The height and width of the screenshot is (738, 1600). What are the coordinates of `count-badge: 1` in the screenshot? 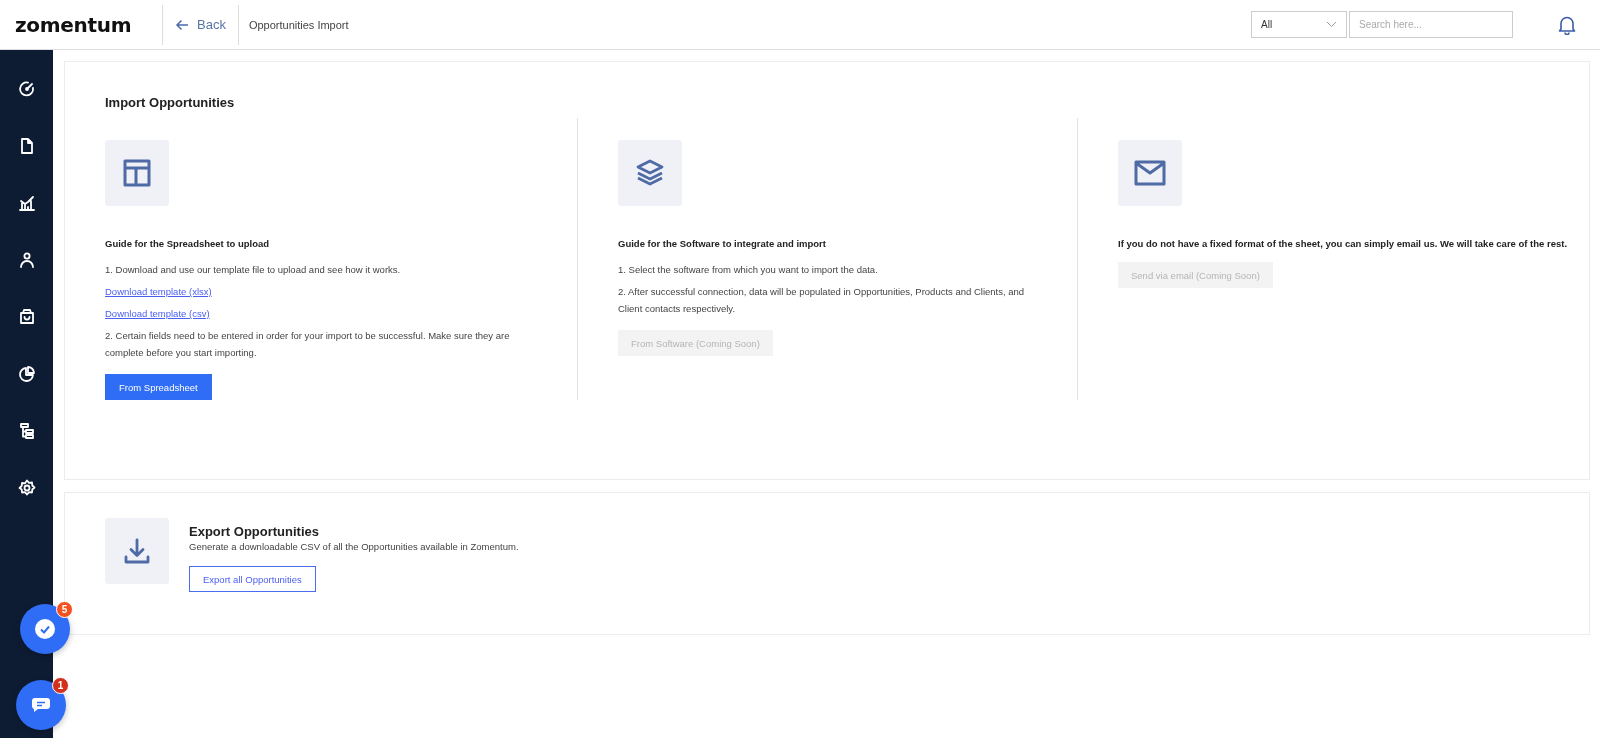 It's located at (60, 685).